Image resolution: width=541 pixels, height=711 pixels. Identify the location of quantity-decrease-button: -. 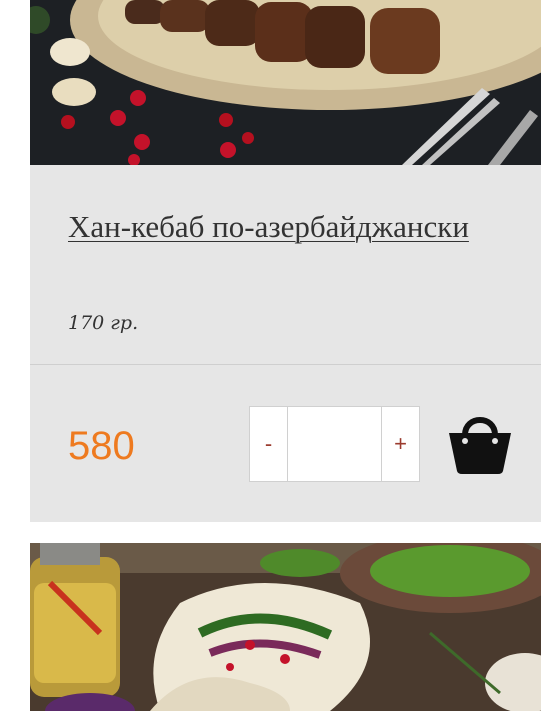
(269, 444).